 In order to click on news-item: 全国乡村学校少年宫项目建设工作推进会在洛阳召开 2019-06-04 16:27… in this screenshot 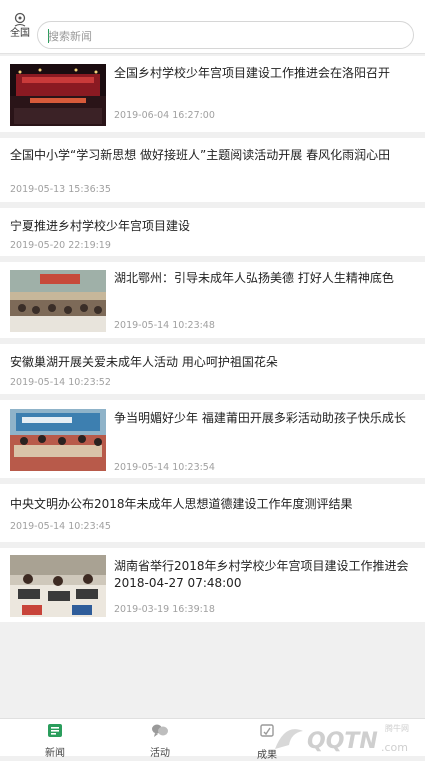, I will do `click(212, 94)`.